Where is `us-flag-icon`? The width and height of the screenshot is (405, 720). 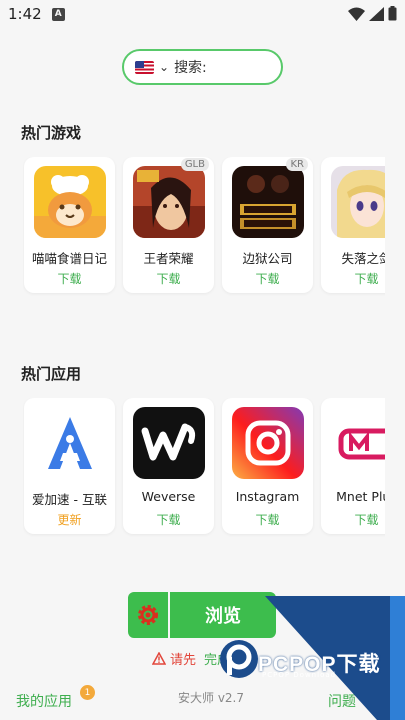 us-flag-icon is located at coordinates (144, 67).